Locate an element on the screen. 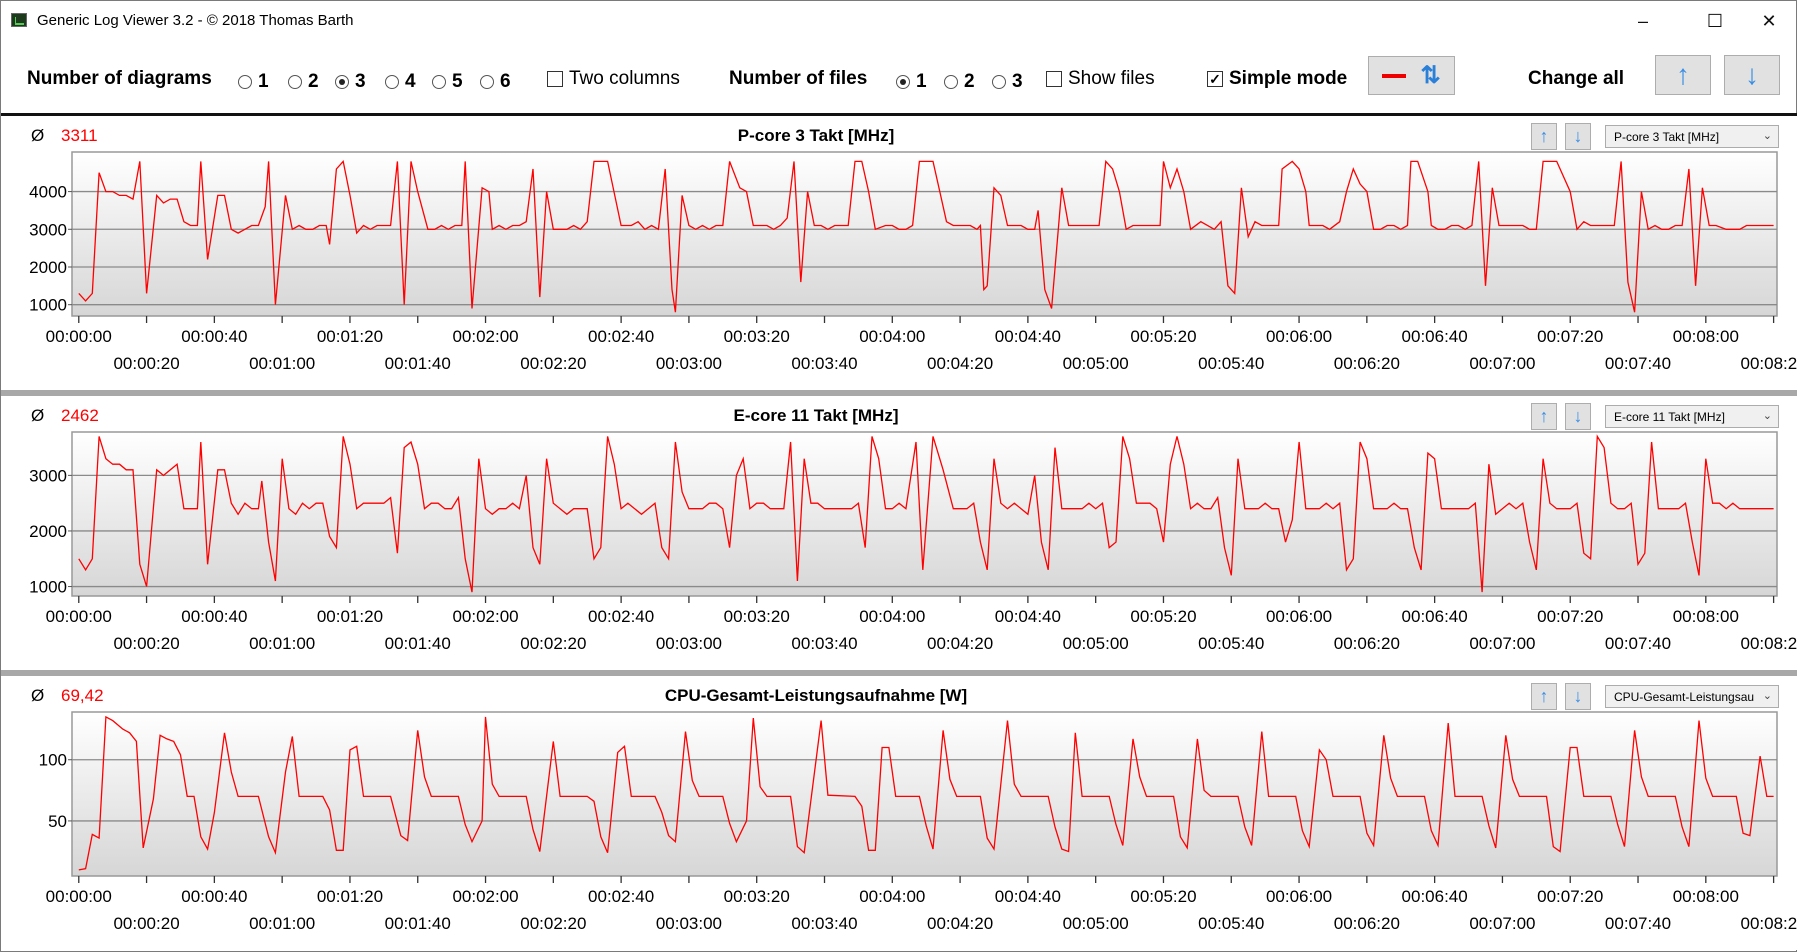  red-line-icon is located at coordinates (1394, 75).